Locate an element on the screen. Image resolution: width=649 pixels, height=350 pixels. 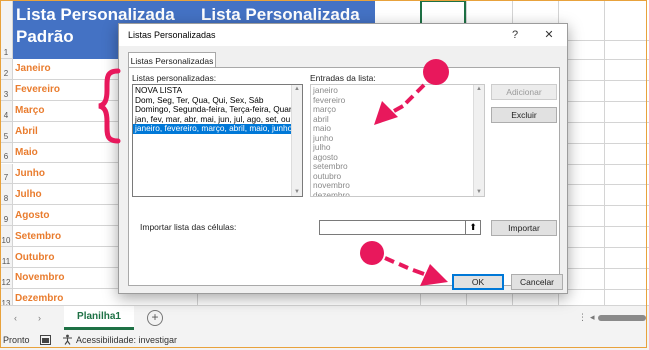
collapse-dialog-icon: ⬆ is located at coordinates (472, 227).